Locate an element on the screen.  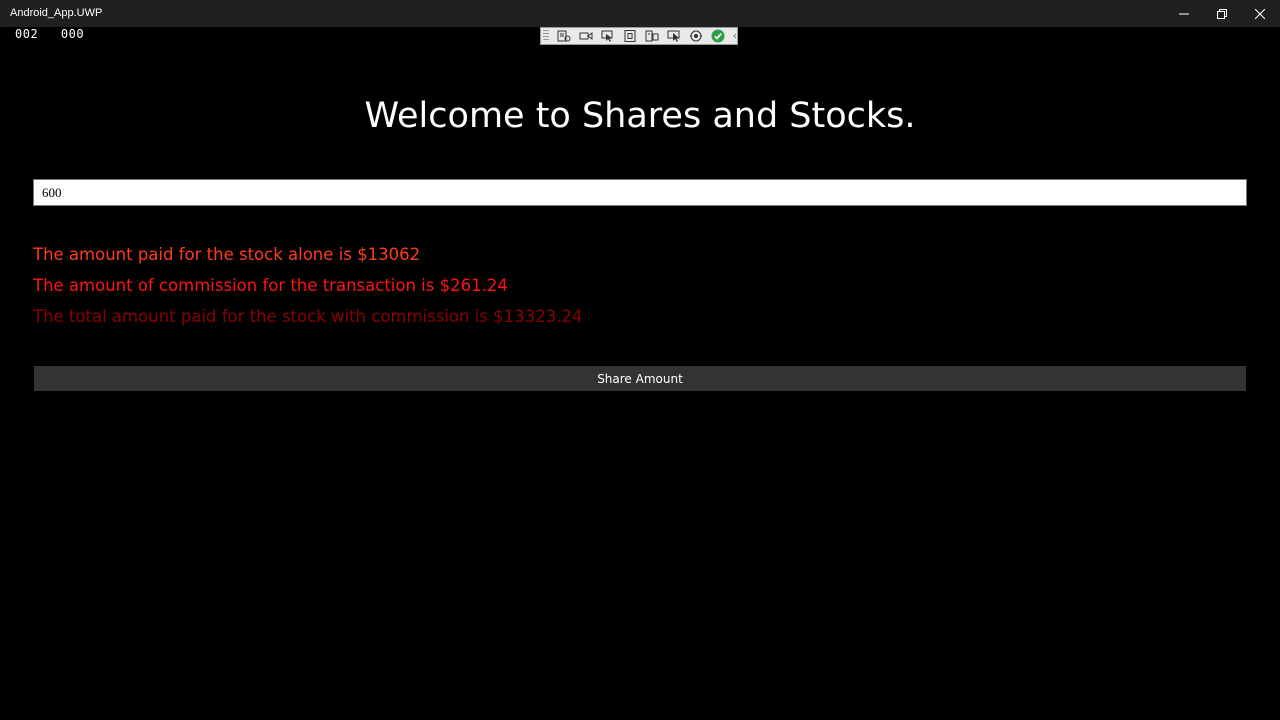
select-element-button is located at coordinates (608, 36).